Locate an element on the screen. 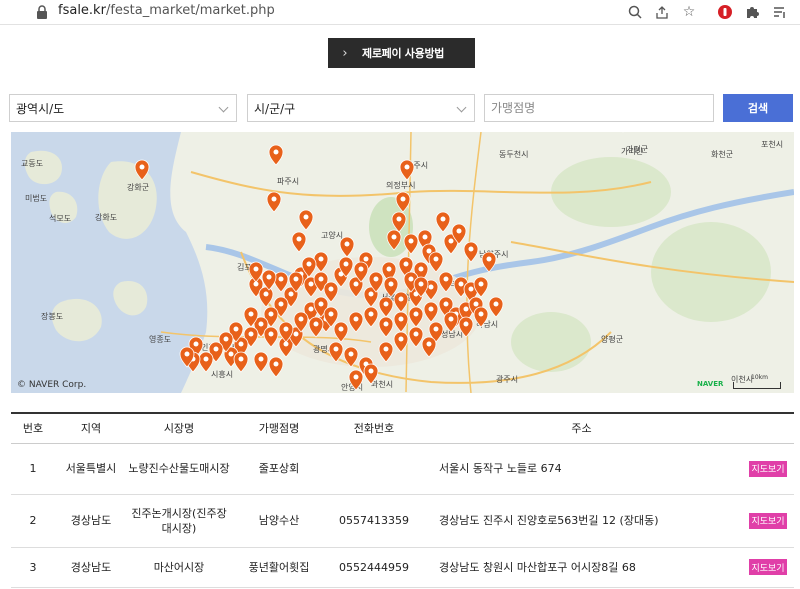 The width and height of the screenshot is (800, 589). map-place-label: 파주시 is located at coordinates (288, 181).